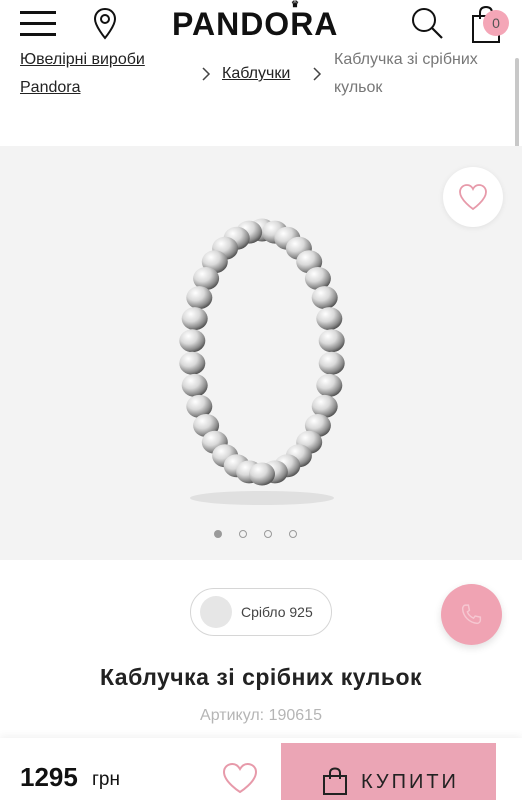  I want to click on silver-swatch, so click(216, 612).